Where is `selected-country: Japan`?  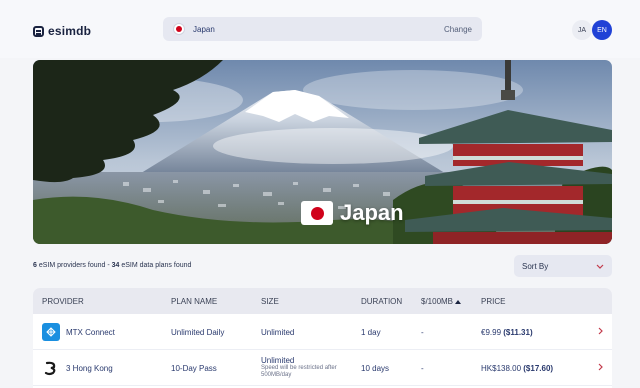 selected-country: Japan is located at coordinates (204, 29).